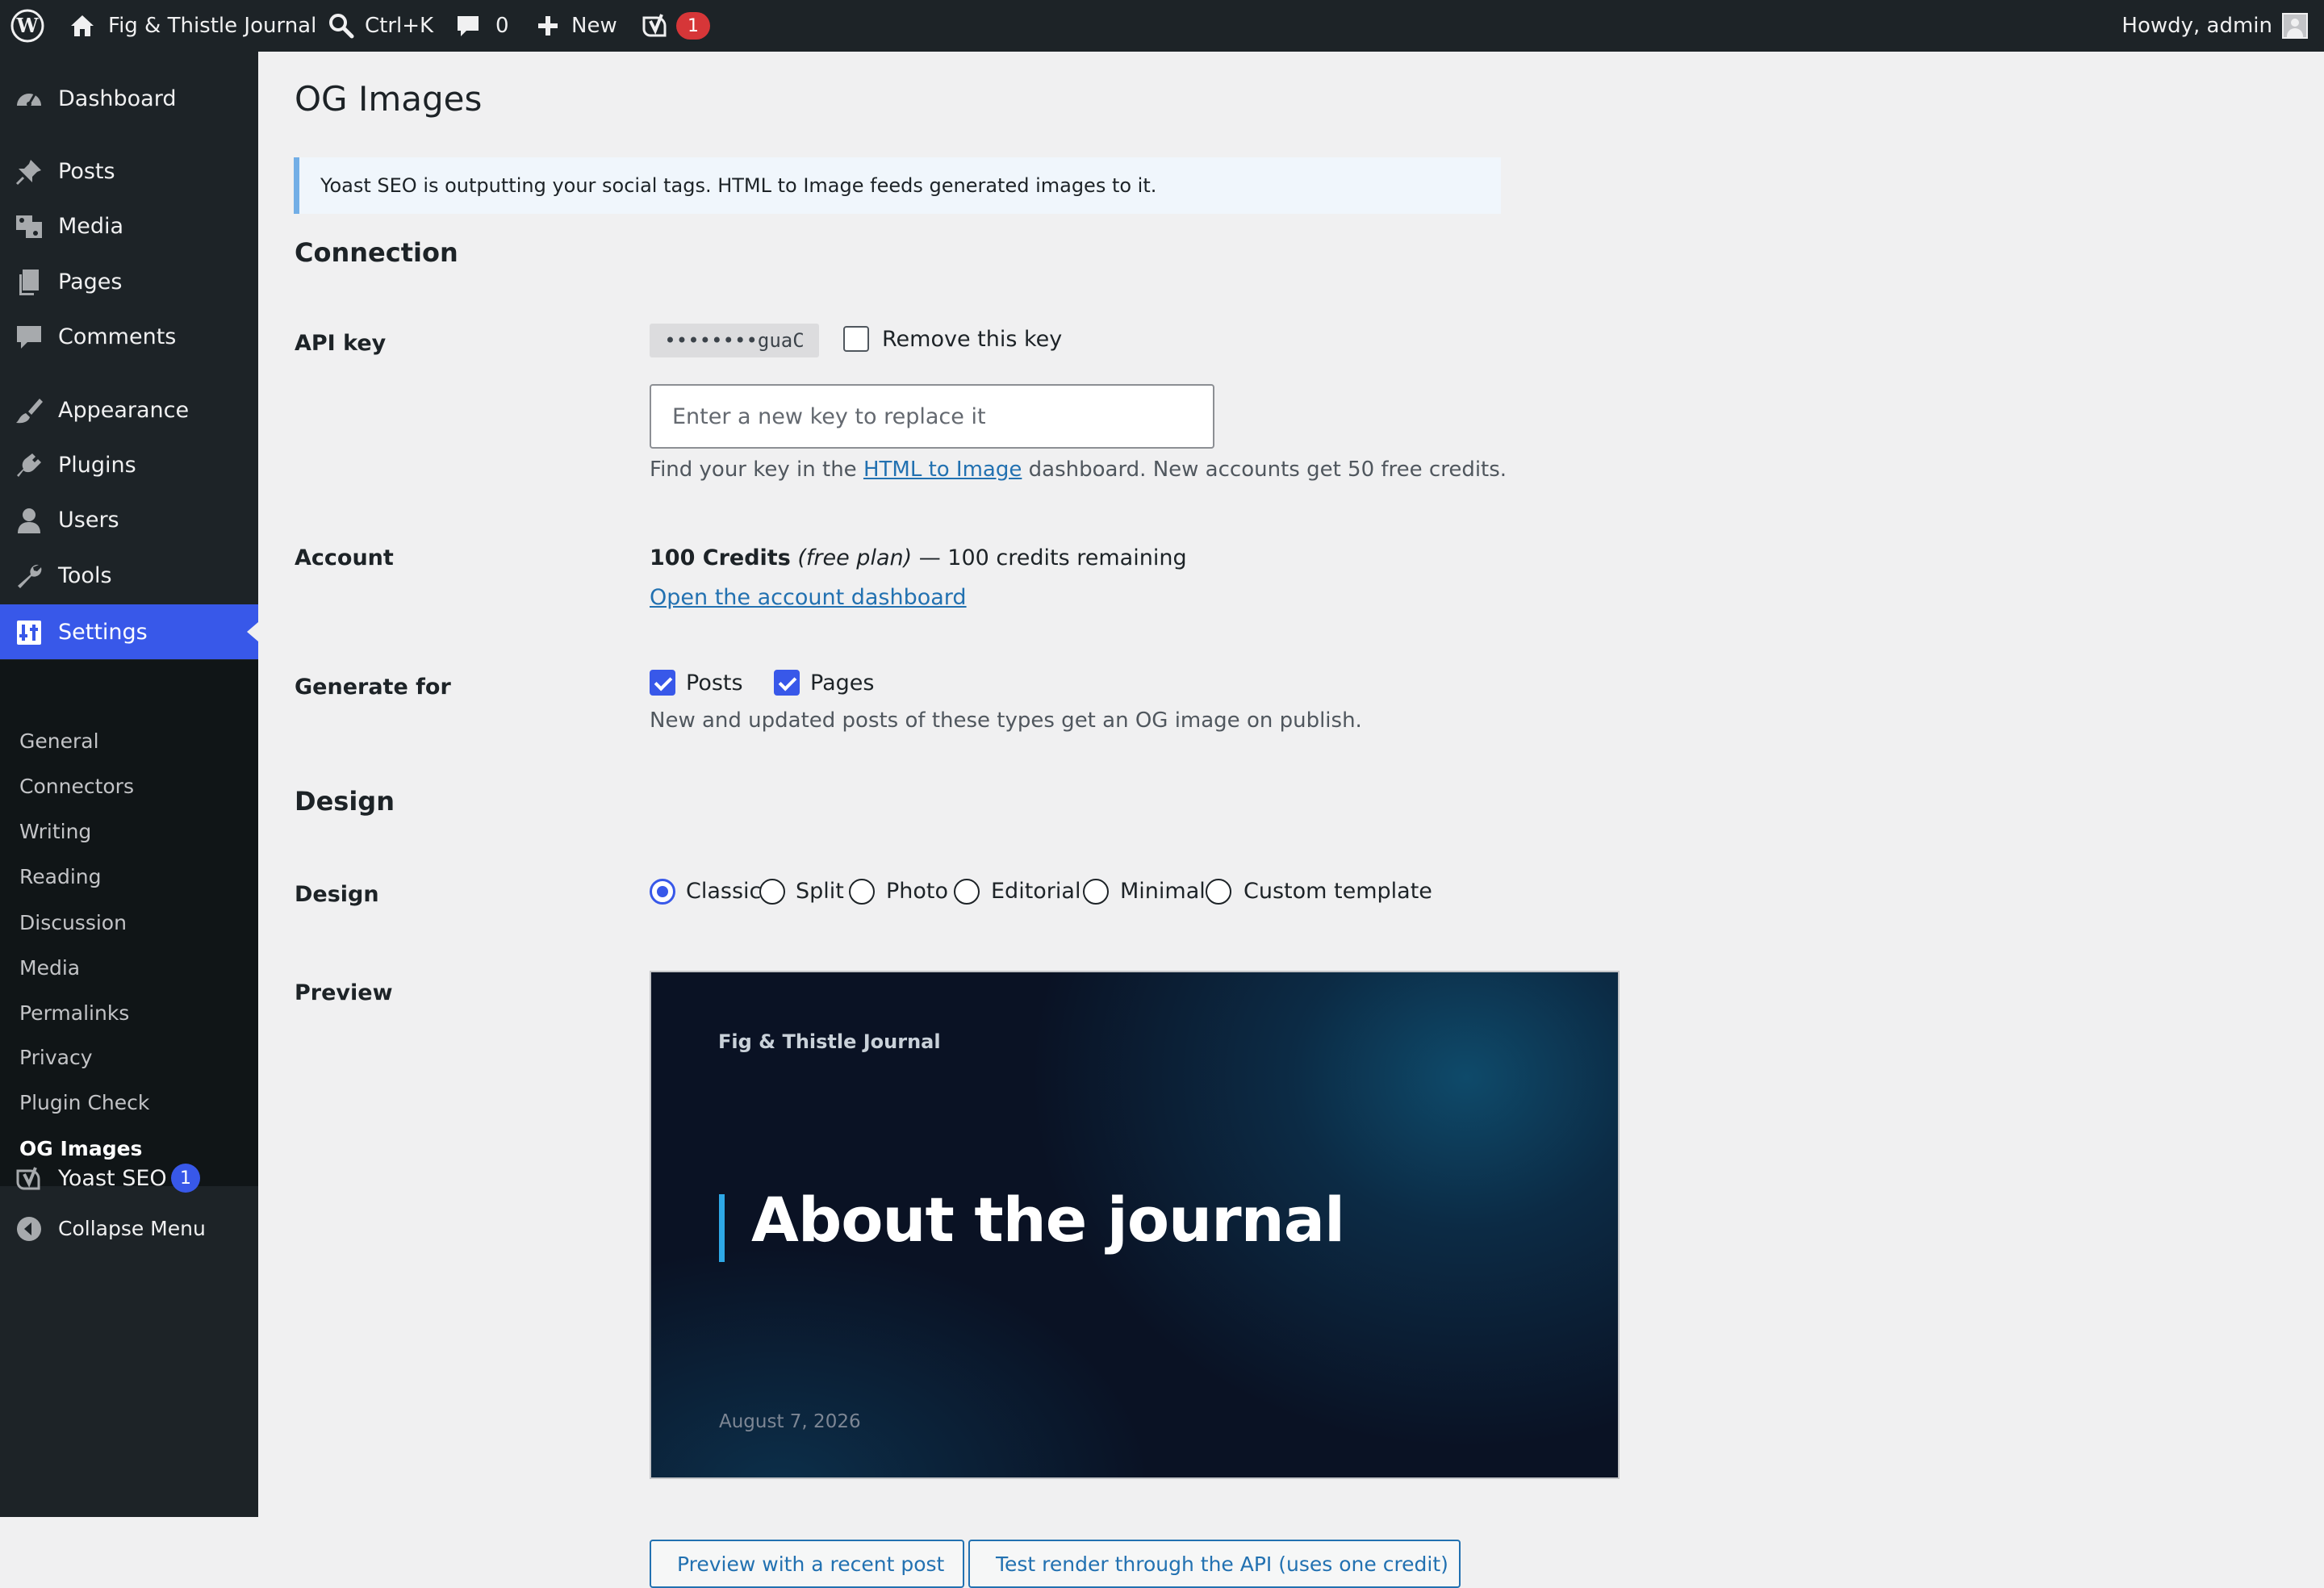 This screenshot has width=2324, height=1588. Describe the element at coordinates (734, 340) in the screenshot. I see `masked-api-key: ••••••••guaC` at that location.